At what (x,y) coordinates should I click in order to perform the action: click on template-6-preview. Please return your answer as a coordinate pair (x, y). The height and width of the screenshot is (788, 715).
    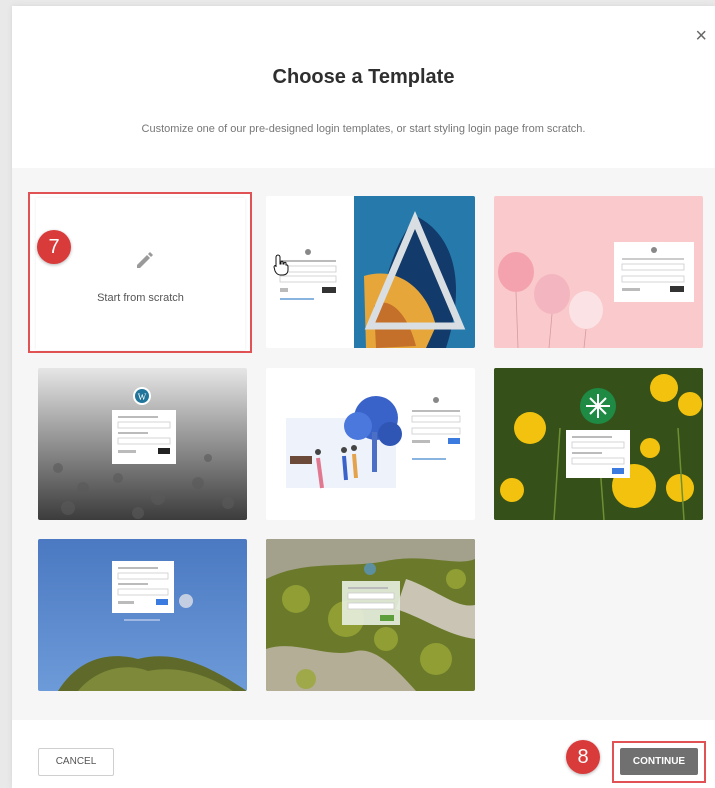
    Looking at the image, I should click on (598, 444).